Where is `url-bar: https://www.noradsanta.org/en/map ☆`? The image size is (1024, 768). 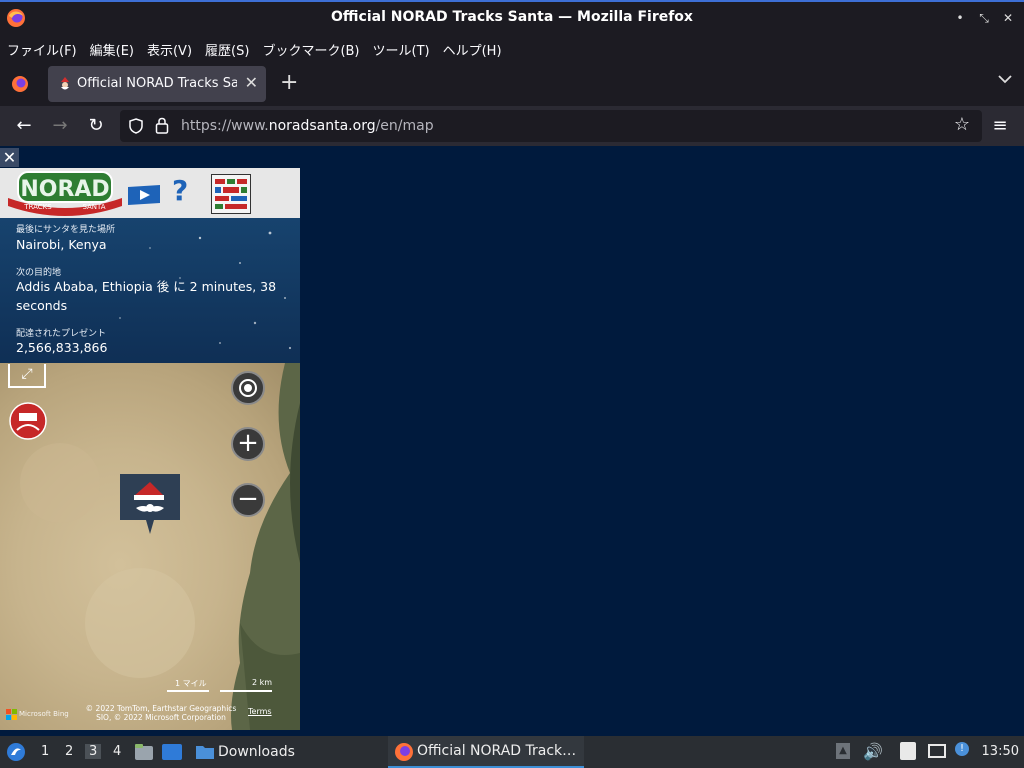 url-bar: https://www.noradsanta.org/en/map ☆ is located at coordinates (551, 126).